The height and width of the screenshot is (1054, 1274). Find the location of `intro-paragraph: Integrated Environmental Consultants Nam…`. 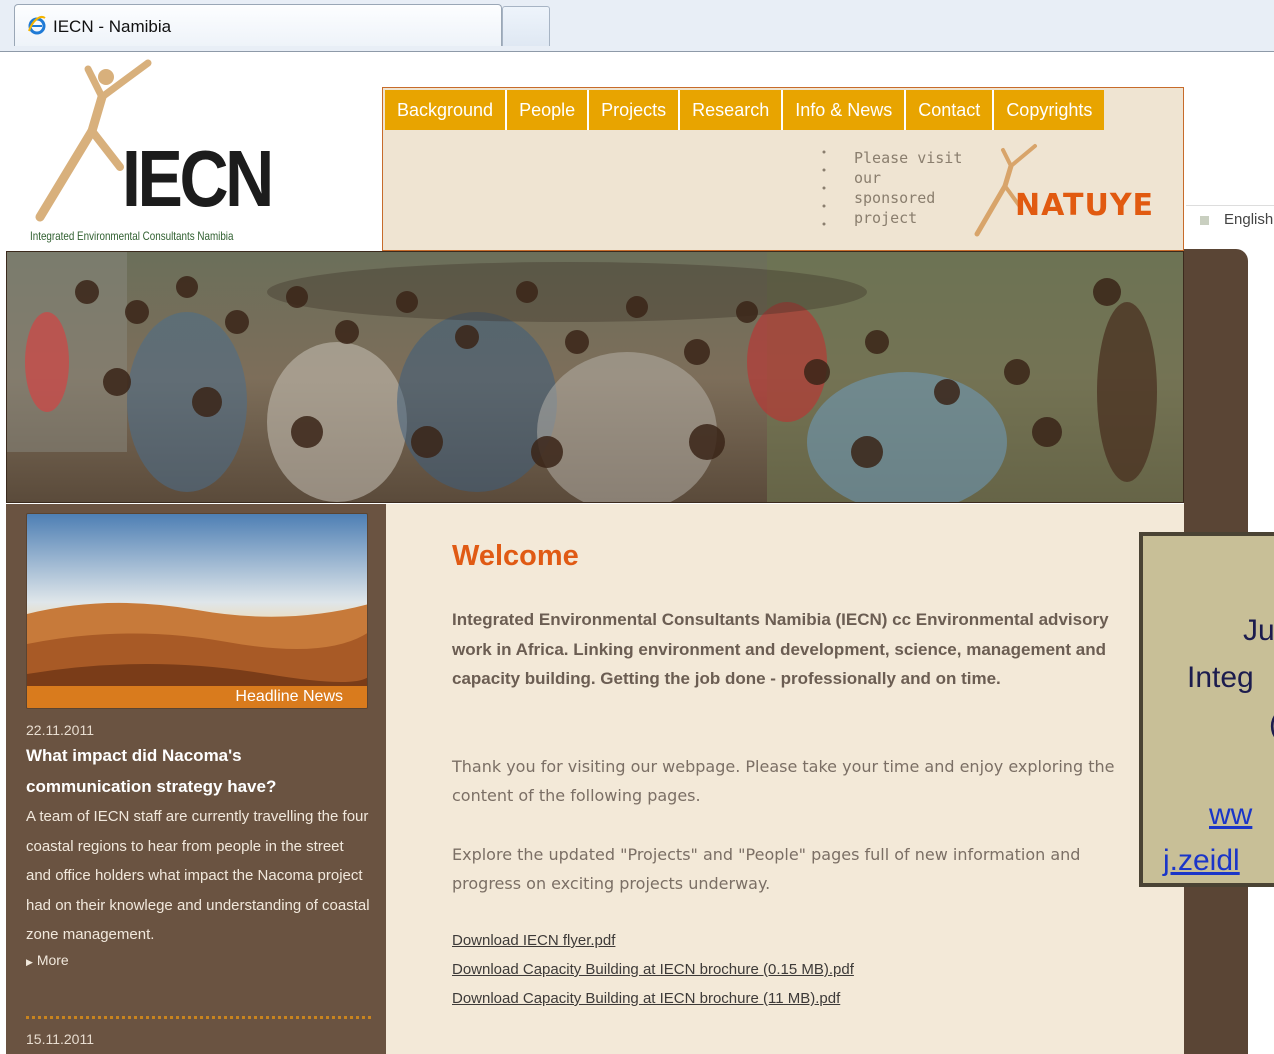

intro-paragraph: Integrated Environmental Consultants Nam… is located at coordinates (780, 649).